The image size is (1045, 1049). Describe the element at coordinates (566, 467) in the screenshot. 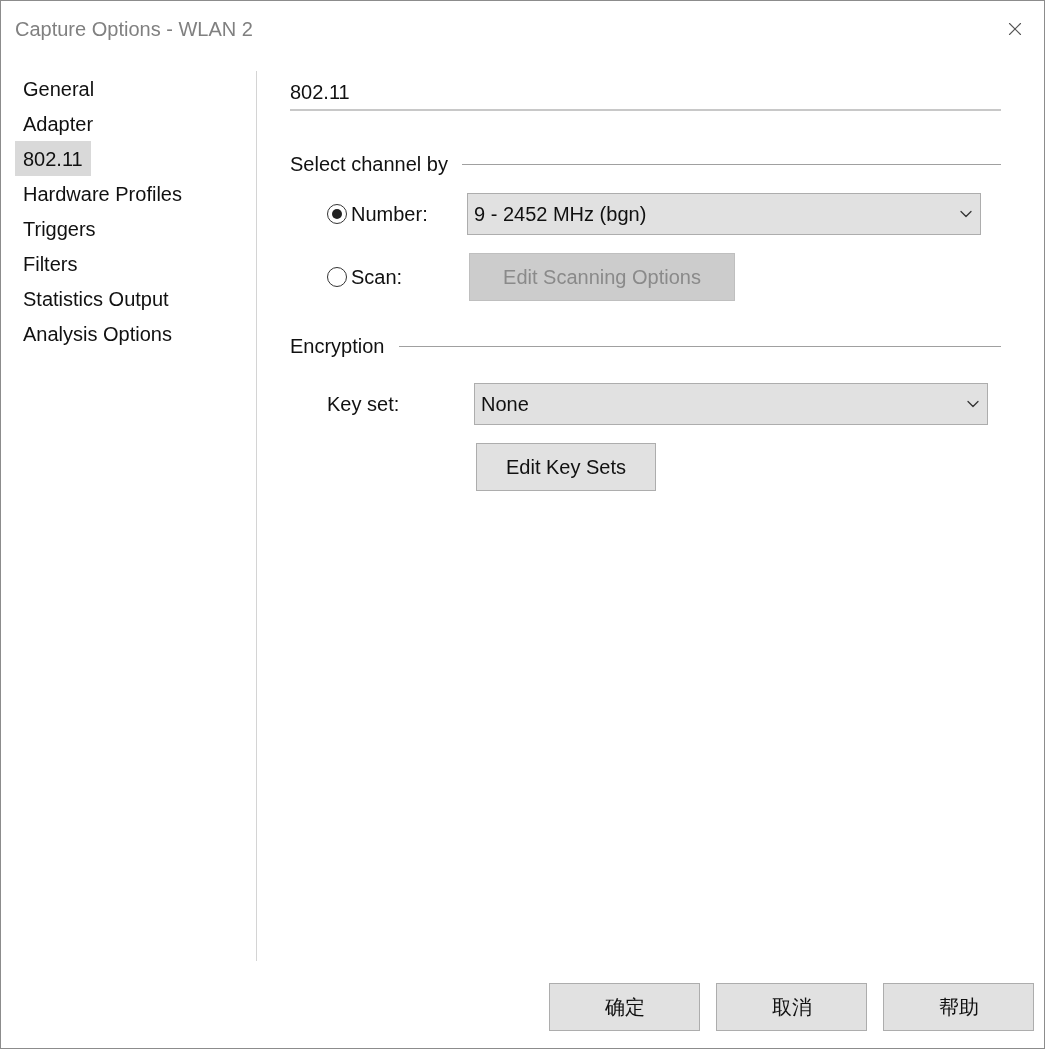

I see `action-button: Edit Key Sets` at that location.